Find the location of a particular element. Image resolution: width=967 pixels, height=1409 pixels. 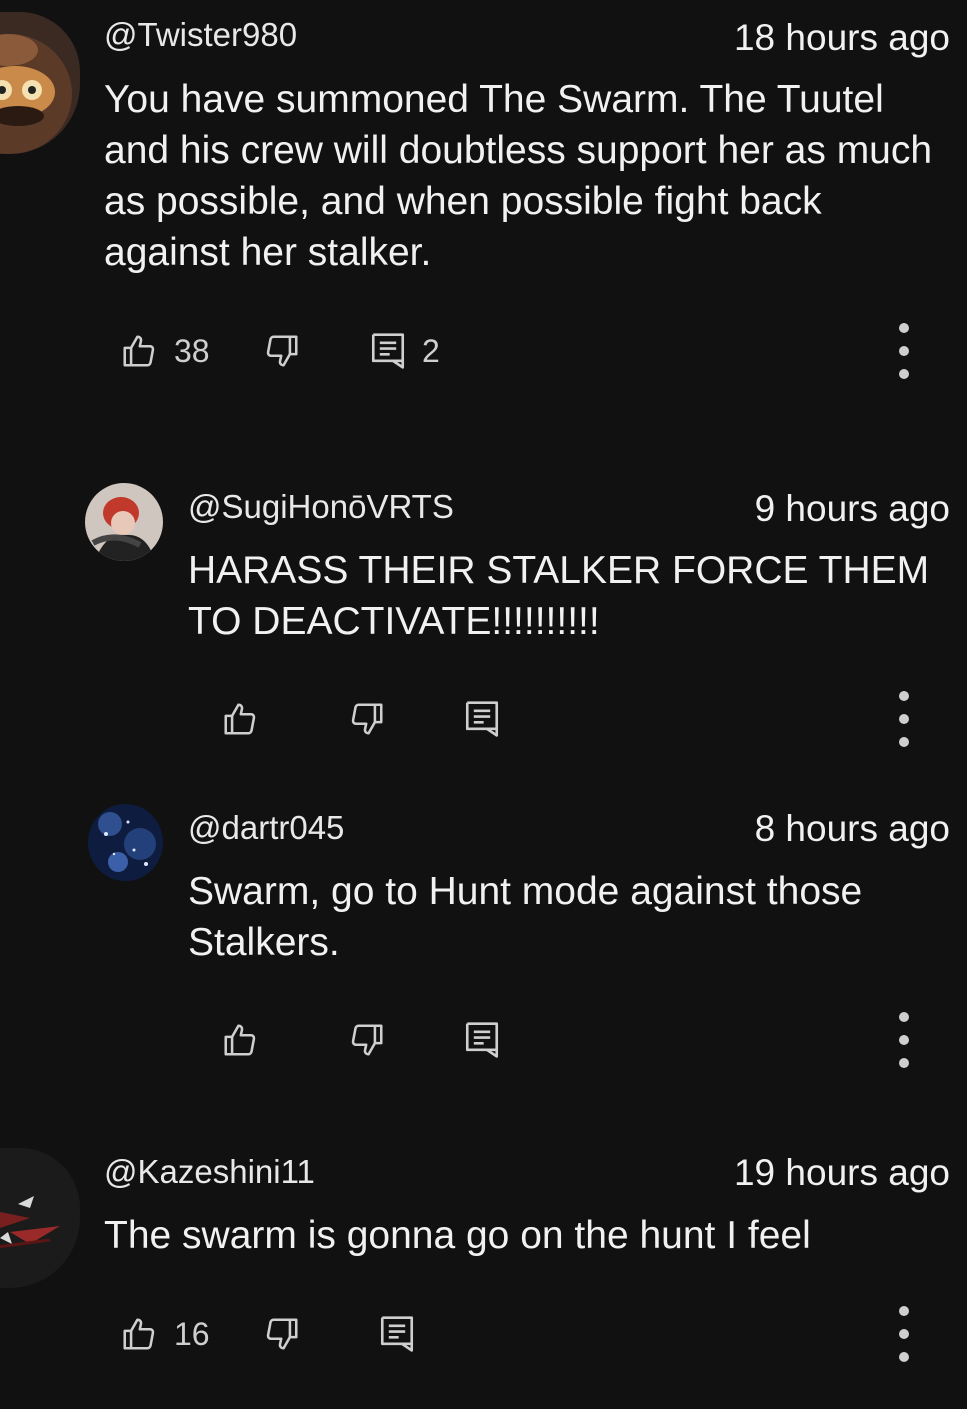

like-count: 38 is located at coordinates (192, 350).